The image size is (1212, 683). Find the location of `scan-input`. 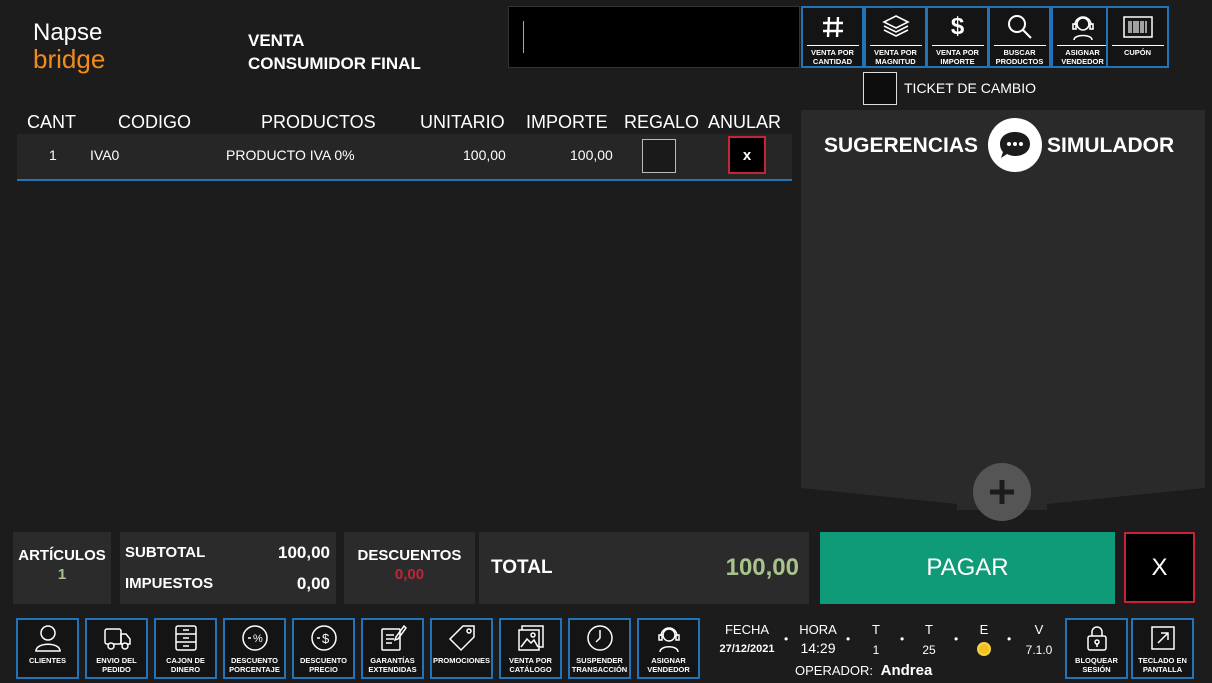

scan-input is located at coordinates (654, 37).